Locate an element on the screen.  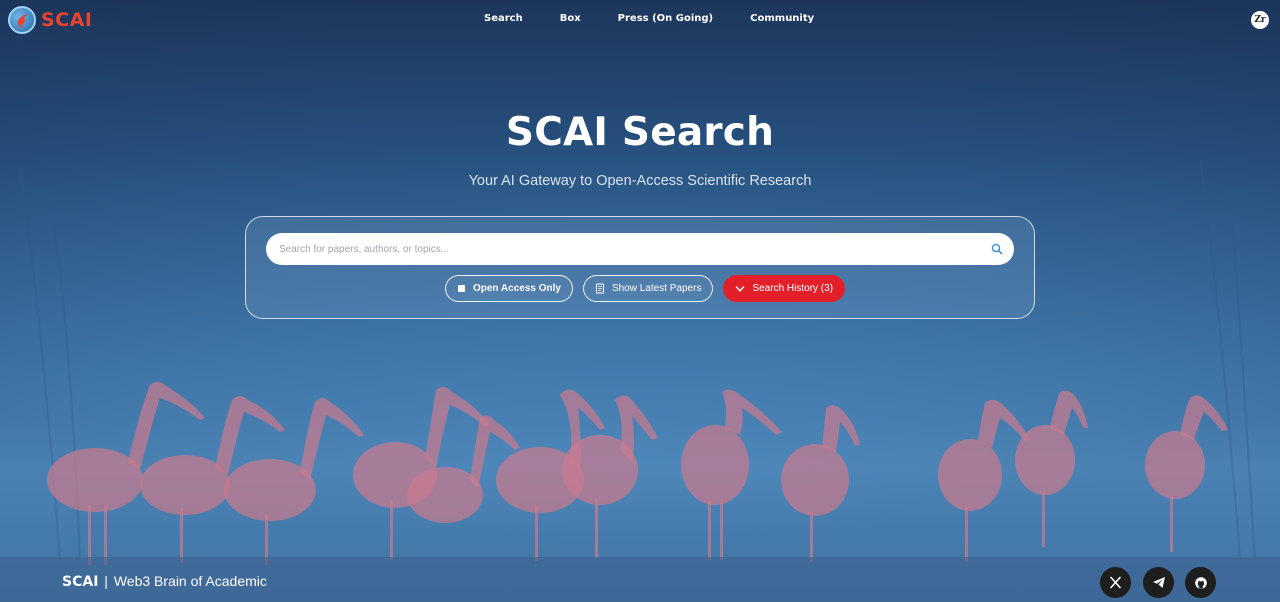
nav-item-press: Press (On Going) is located at coordinates (665, 18).